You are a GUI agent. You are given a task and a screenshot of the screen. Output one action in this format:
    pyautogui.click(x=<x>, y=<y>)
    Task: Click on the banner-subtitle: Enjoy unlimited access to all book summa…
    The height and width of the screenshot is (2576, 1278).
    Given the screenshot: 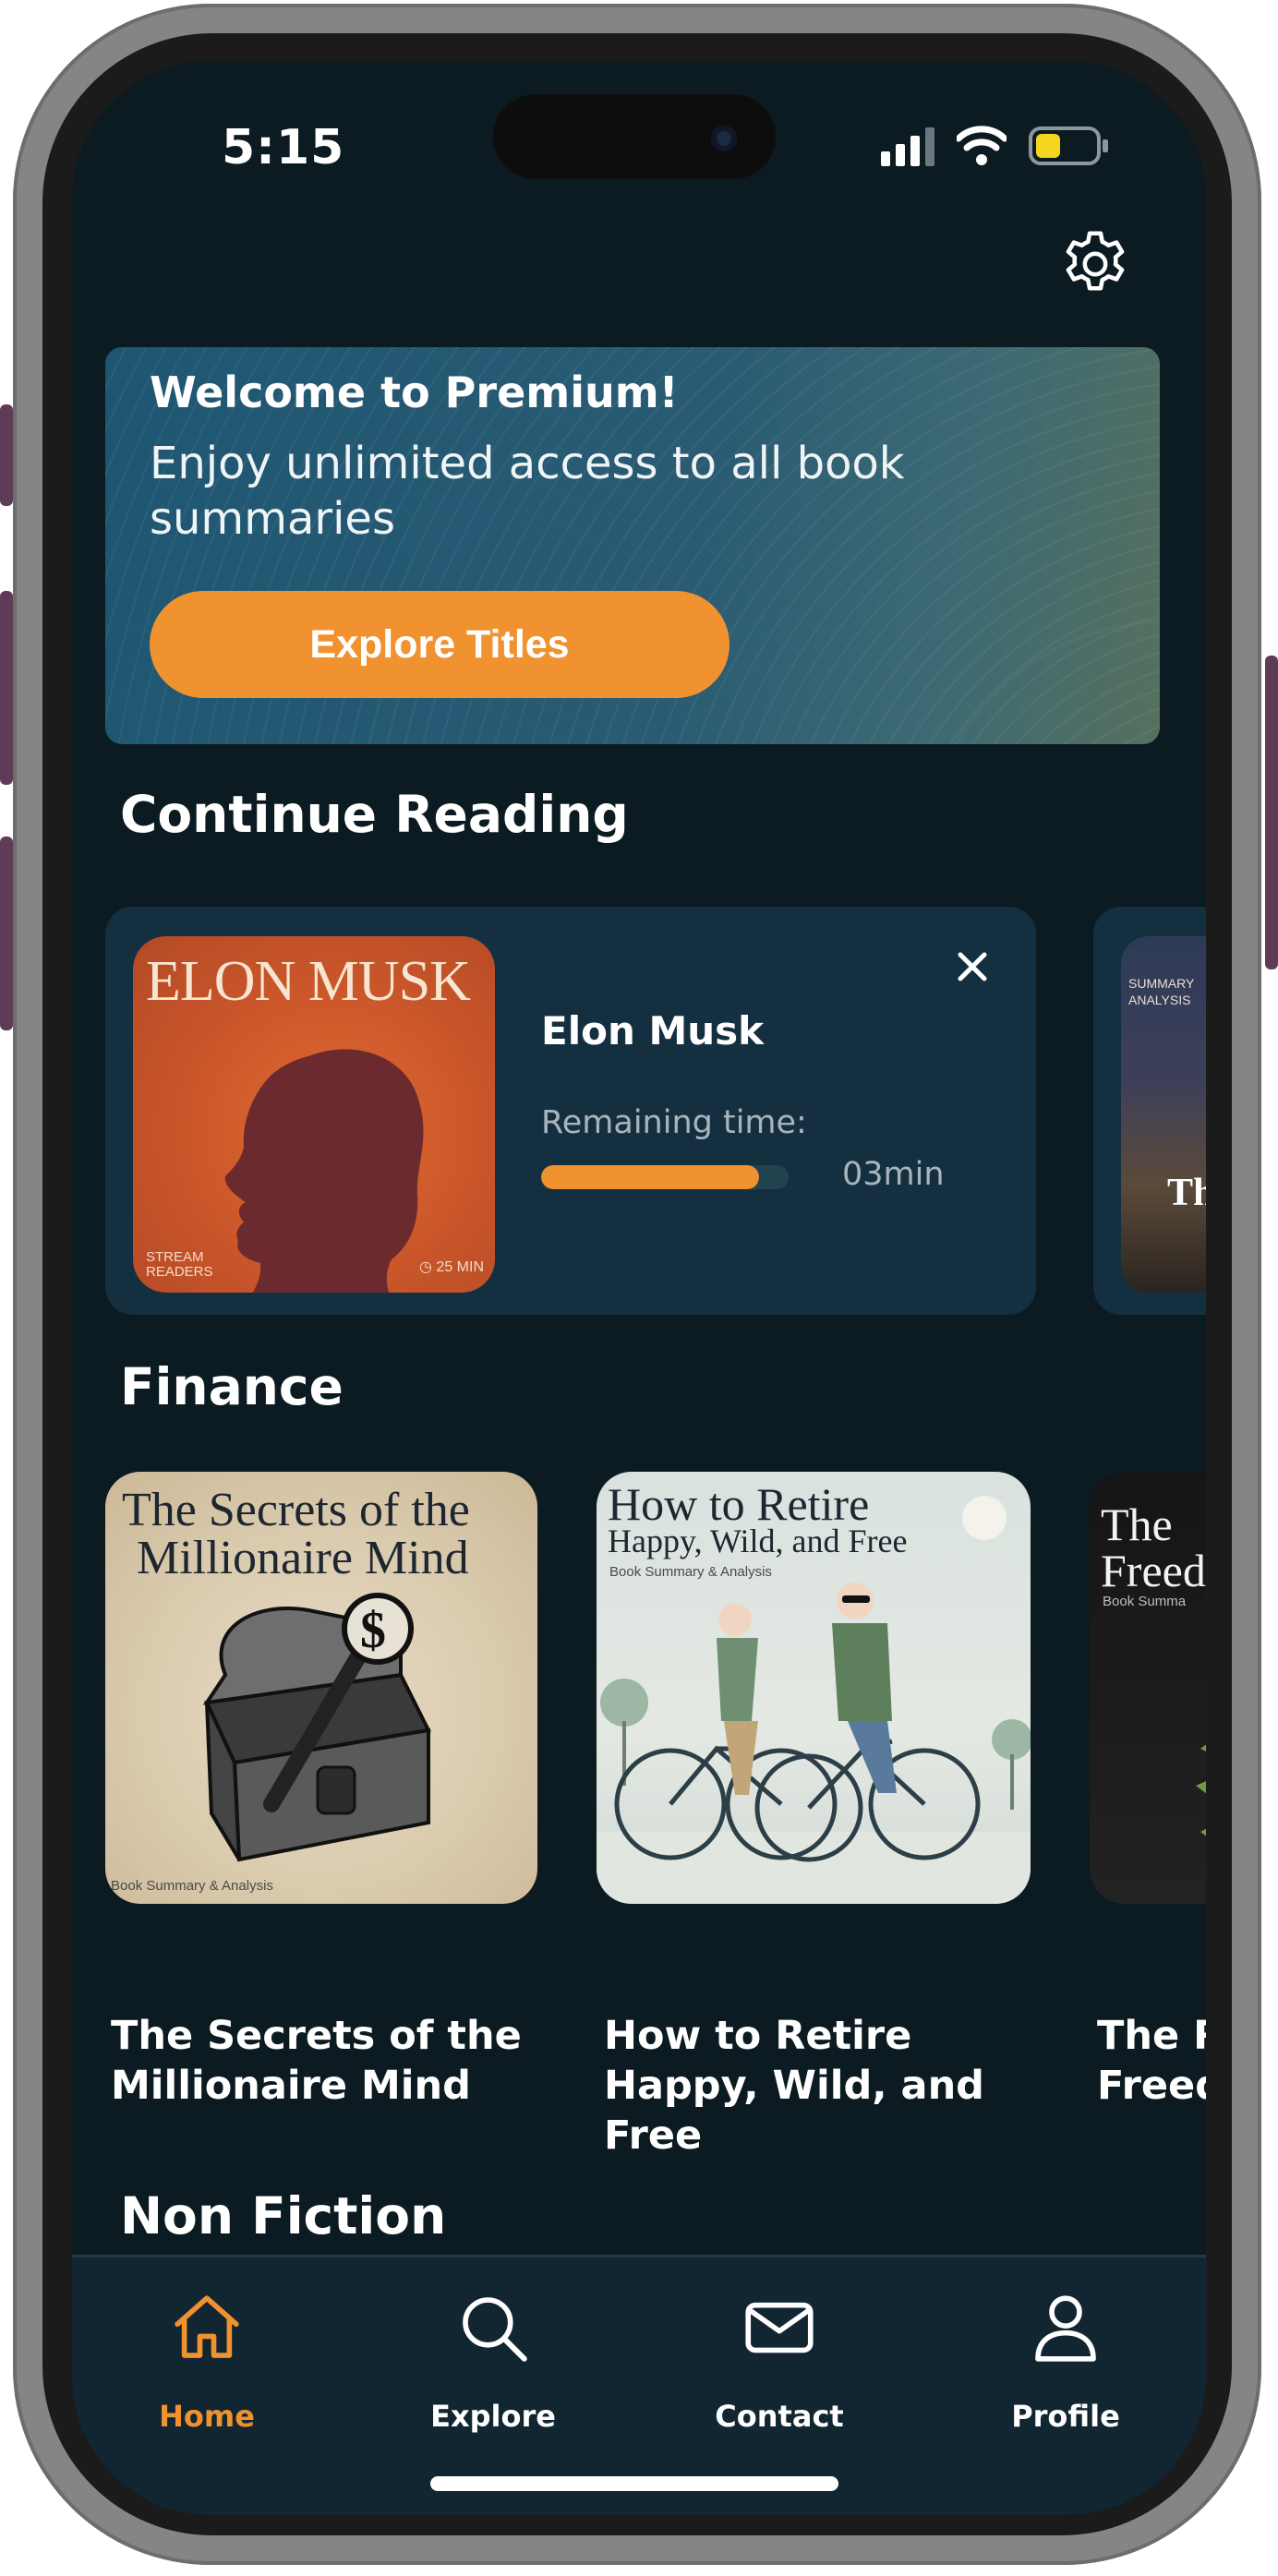 What is the action you would take?
    pyautogui.click(x=528, y=491)
    